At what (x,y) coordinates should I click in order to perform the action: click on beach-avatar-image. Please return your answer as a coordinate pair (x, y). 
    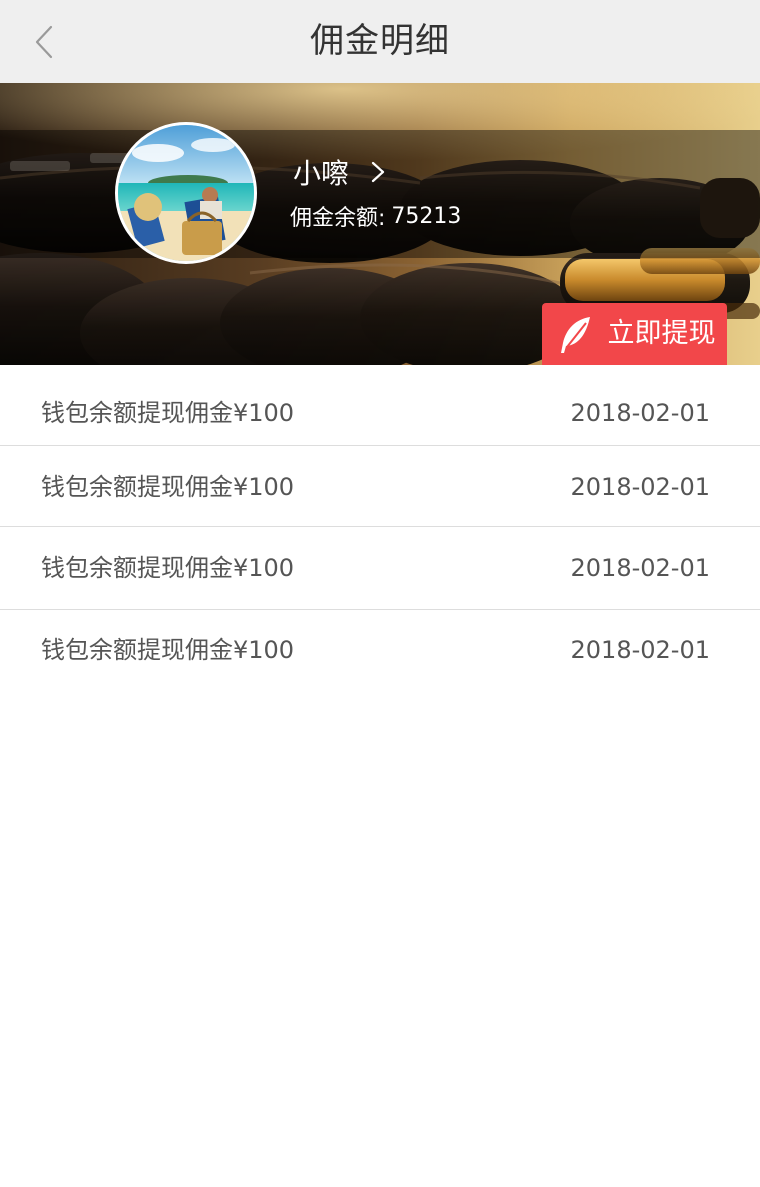
    Looking at the image, I should click on (186, 193).